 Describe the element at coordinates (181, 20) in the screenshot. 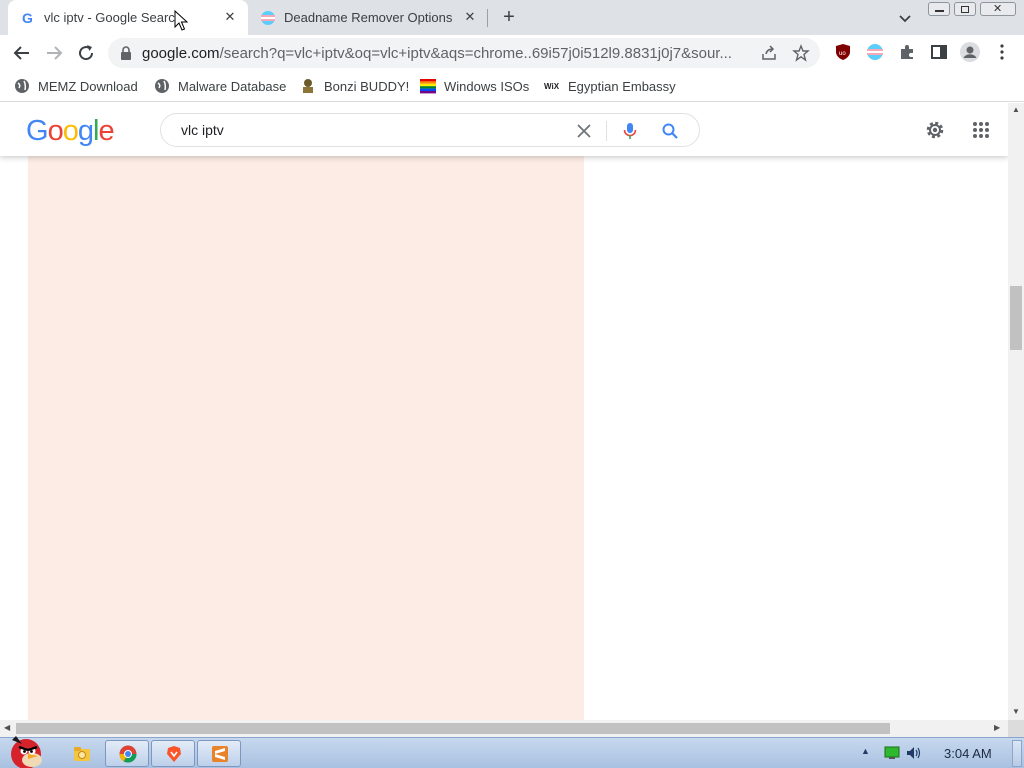

I see `mouse-pointer-icon` at that location.